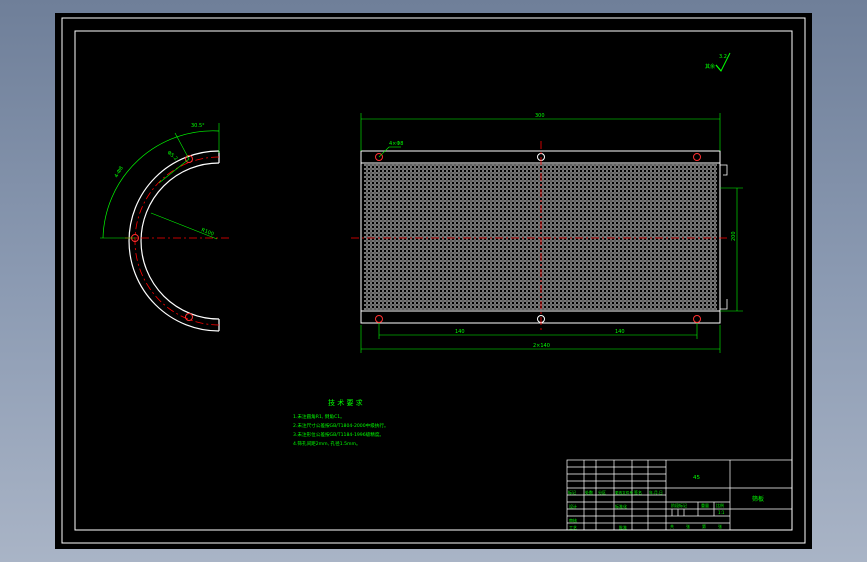 The height and width of the screenshot is (562, 867). What do you see at coordinates (656, 492) in the screenshot?
I see `tb-row-label-5: 年.月.日` at bounding box center [656, 492].